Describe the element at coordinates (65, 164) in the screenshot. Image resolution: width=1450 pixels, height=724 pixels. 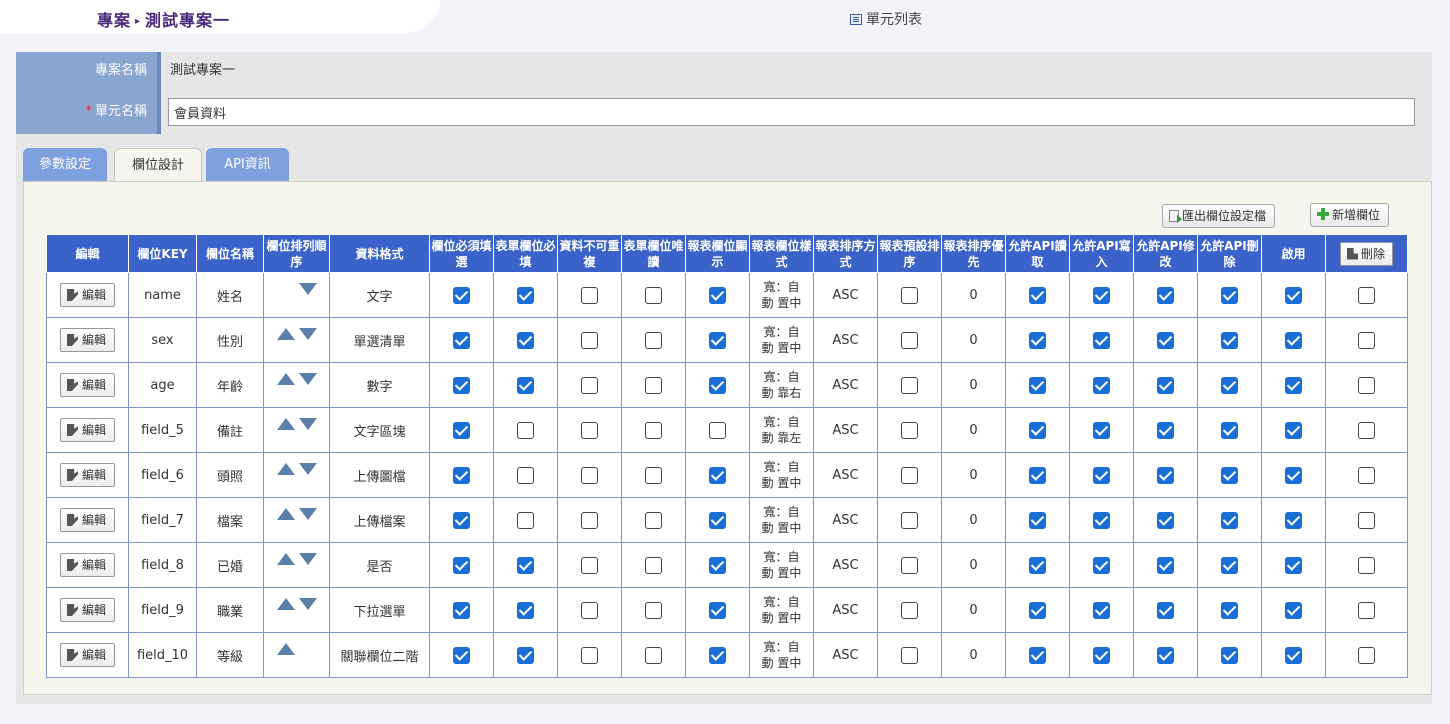
I see `tab-parameter-settings: 參數設定` at that location.